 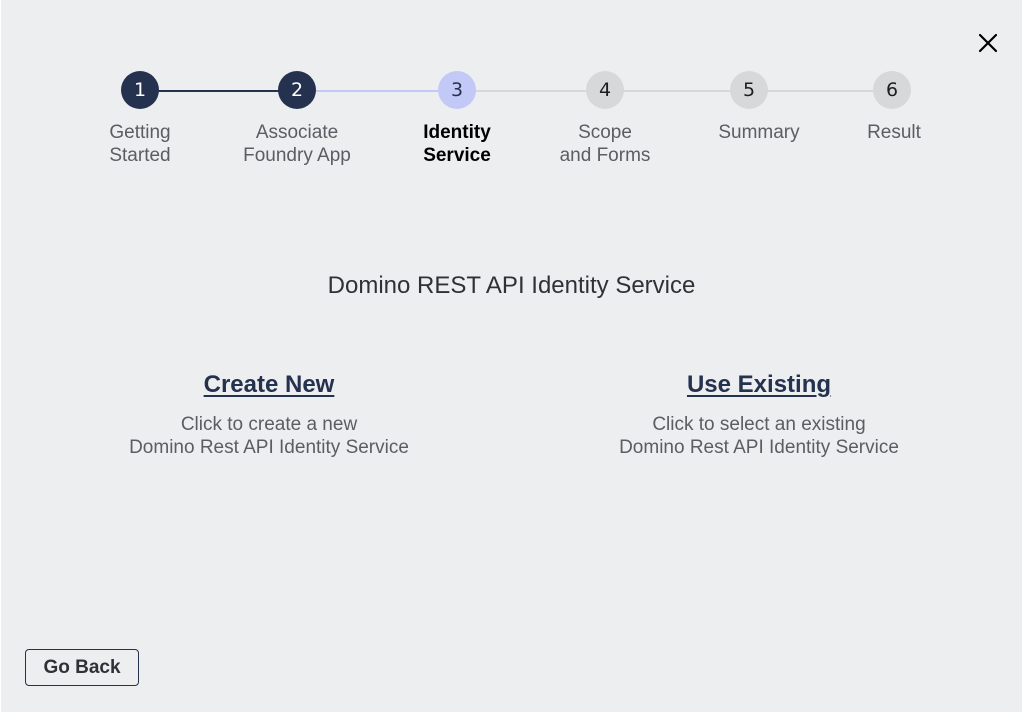 I want to click on step-number: 1, so click(x=140, y=90).